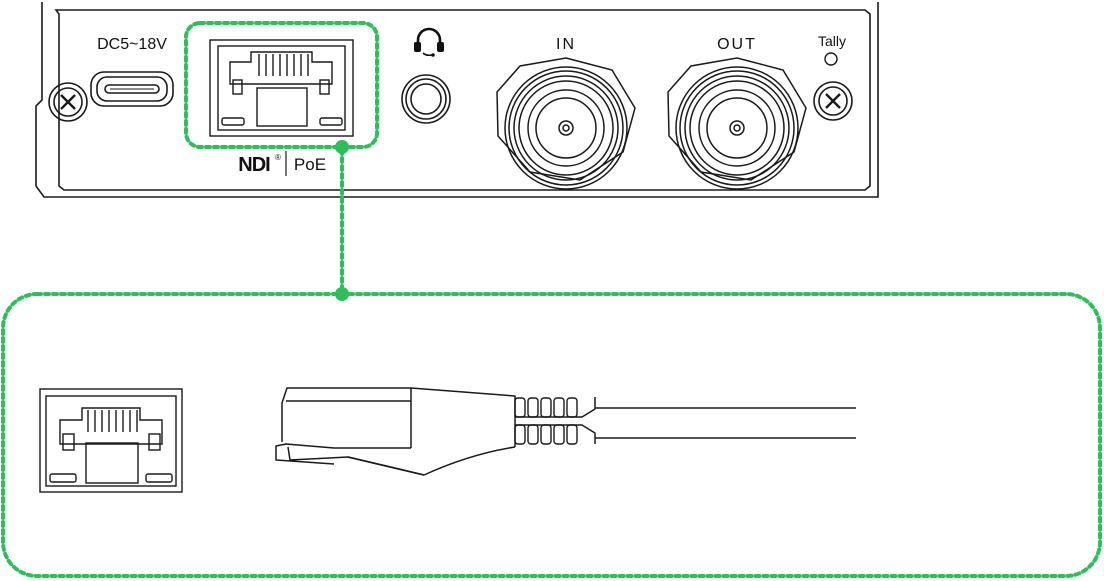  I want to click on output-label: OUT, so click(737, 44).